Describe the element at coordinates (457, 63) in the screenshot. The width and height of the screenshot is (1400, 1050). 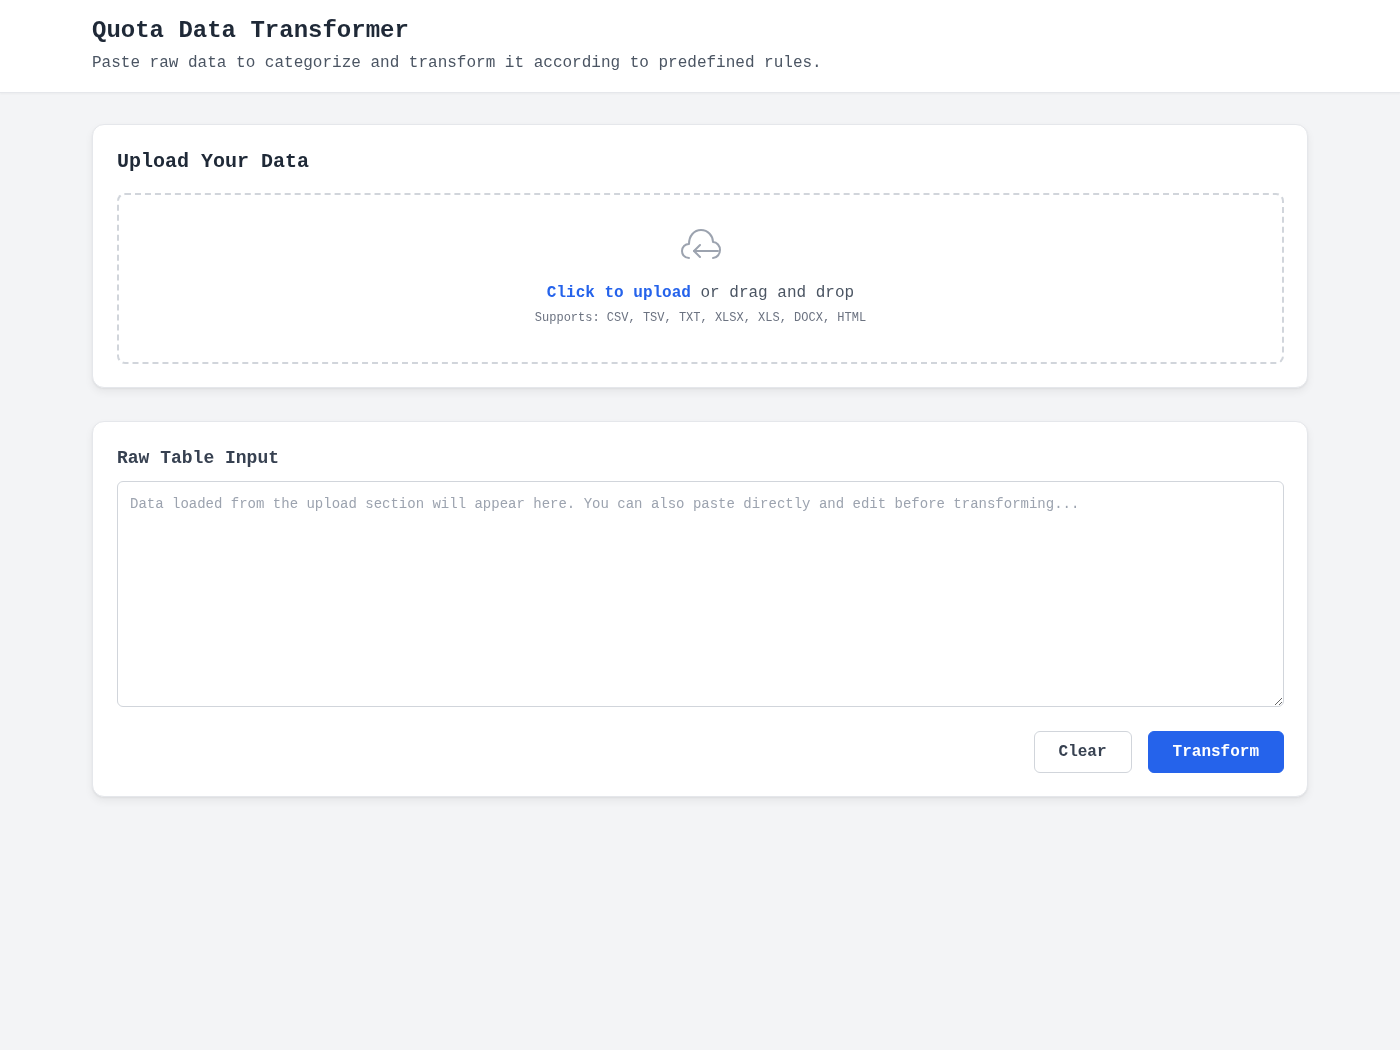
I see `page-subtitle: Paste raw data to categorize and transform it according to predefined rules.` at that location.